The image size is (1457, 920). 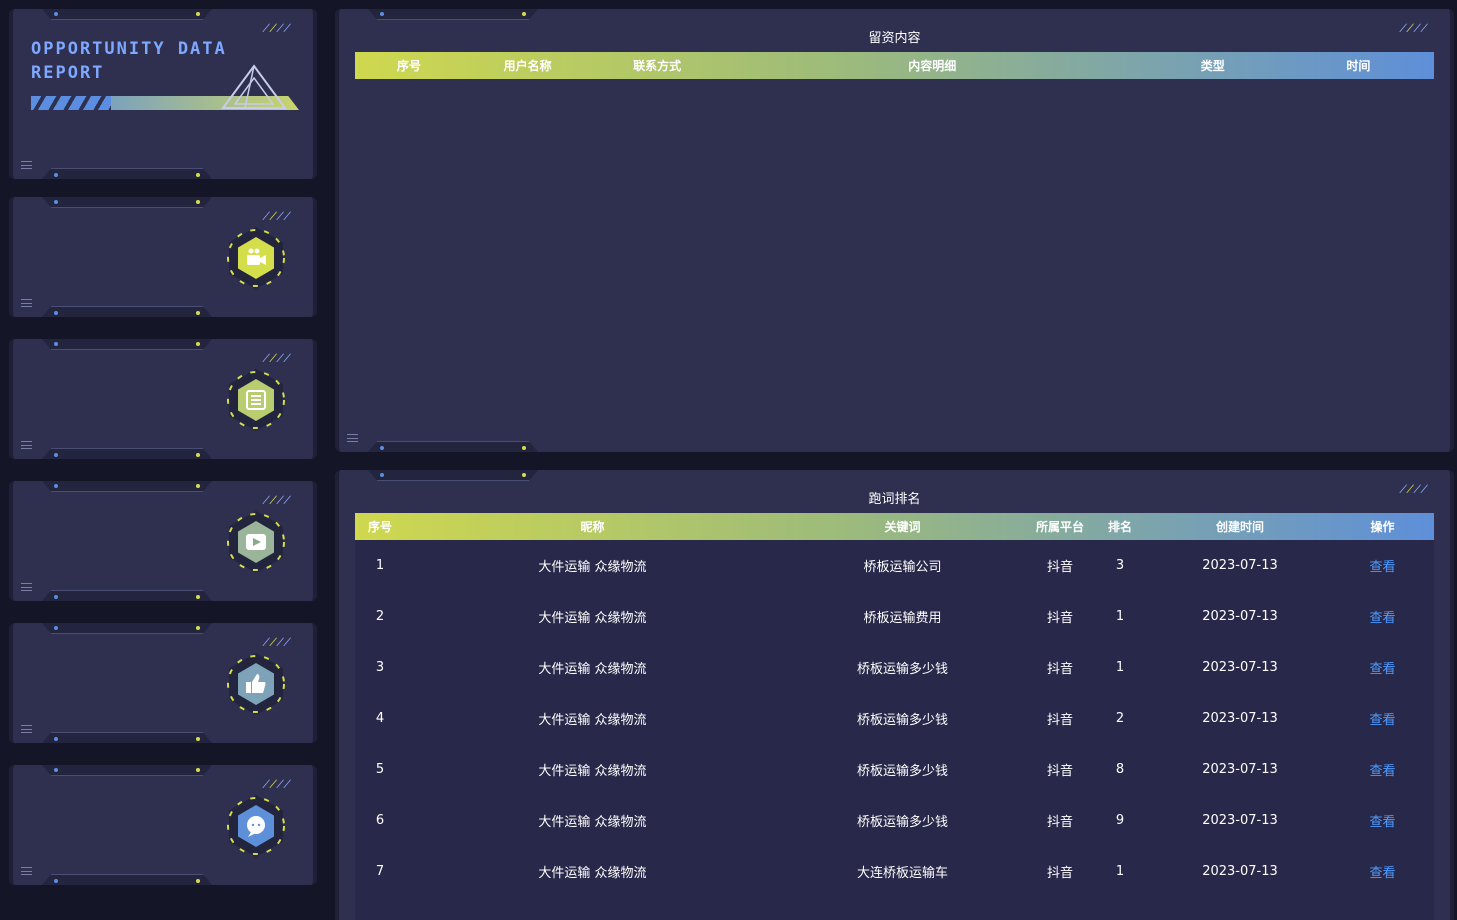 What do you see at coordinates (163, 94) in the screenshot?
I see `logo-card: //// OPPORTUNITY DATA REPORT` at bounding box center [163, 94].